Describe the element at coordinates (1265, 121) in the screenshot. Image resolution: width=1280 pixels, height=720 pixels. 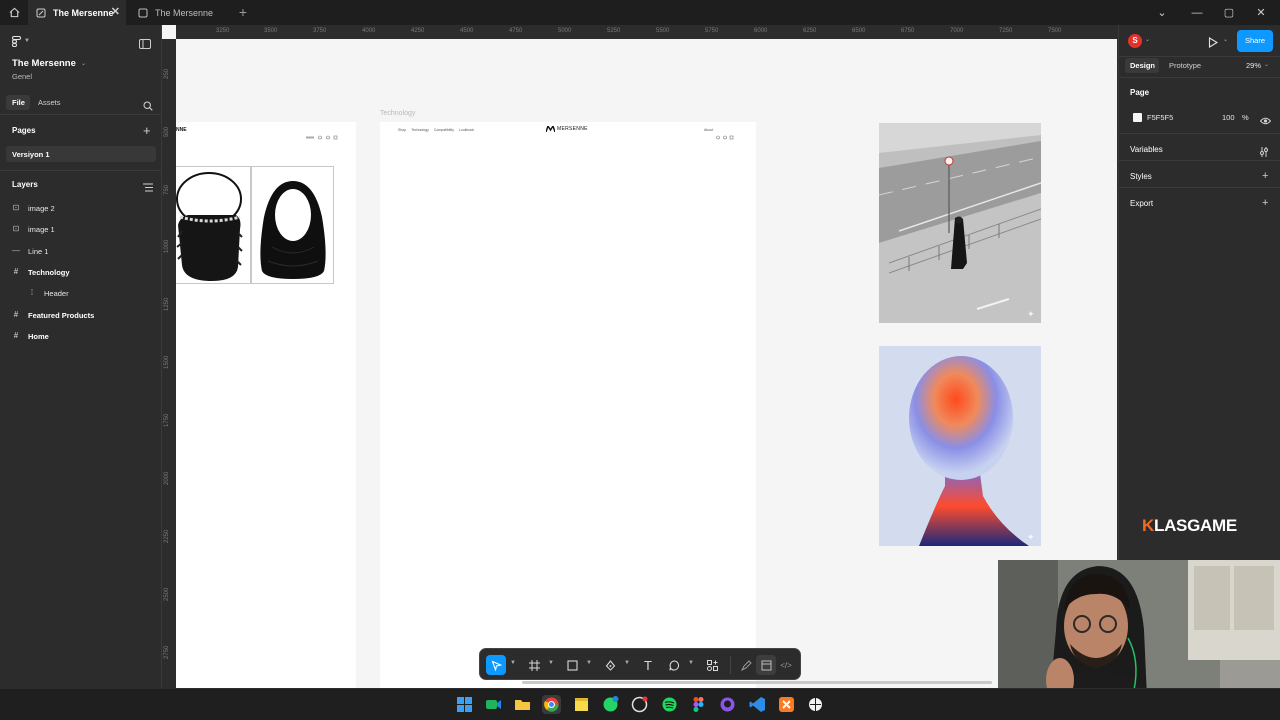
I see `eye-icon` at that location.